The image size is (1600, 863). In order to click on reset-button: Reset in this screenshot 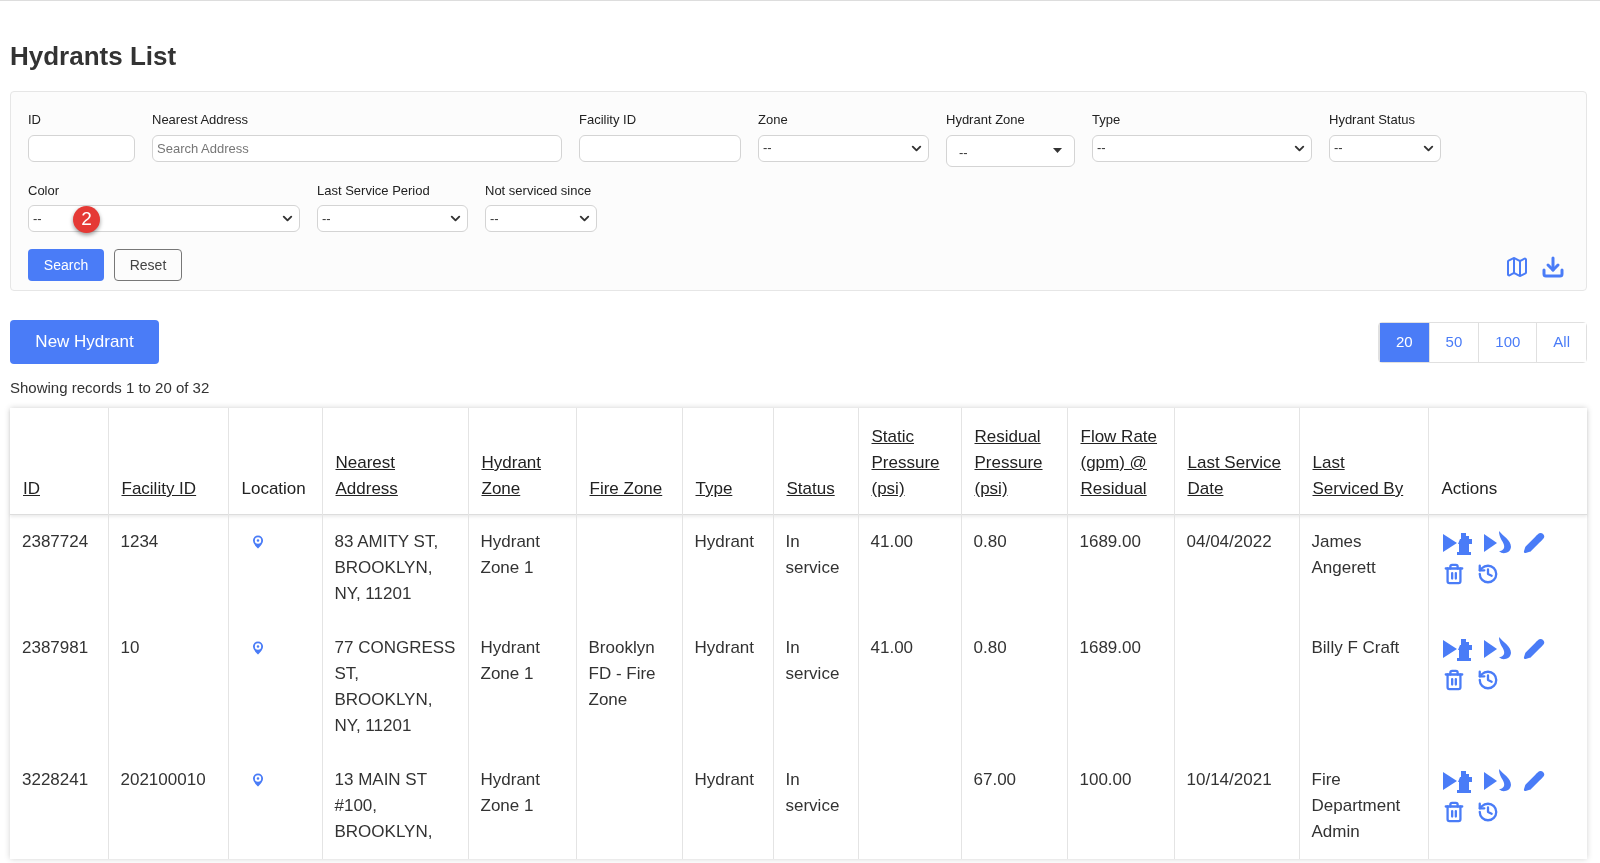, I will do `click(148, 265)`.